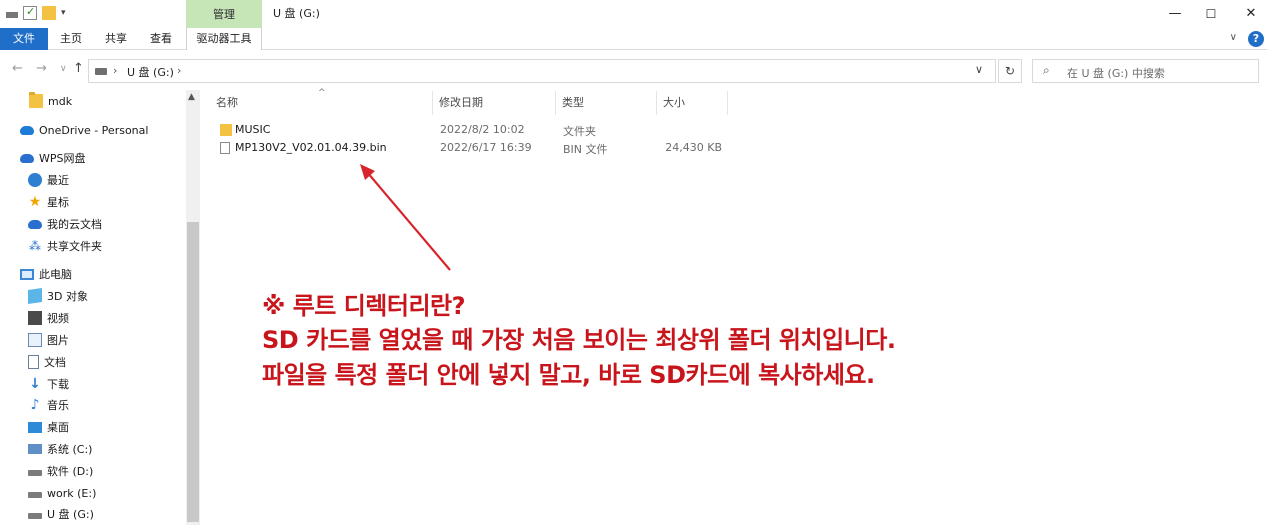 This screenshot has height=525, width=1267. I want to click on annotation-line-1: ※ 루트 디렉터리란?, so click(364, 306).